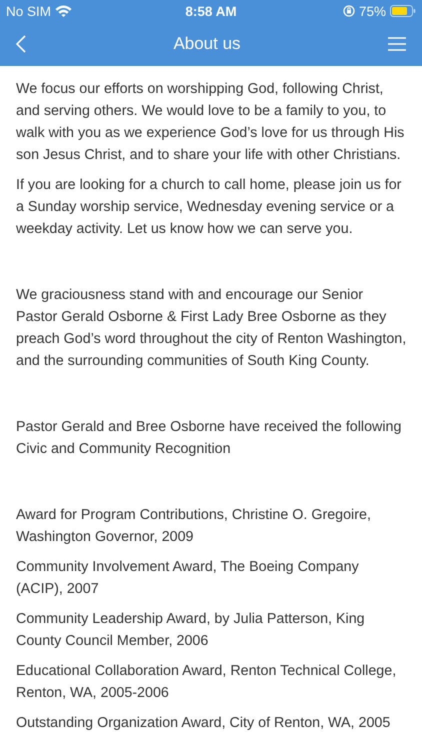 The image size is (422, 750). What do you see at coordinates (63, 11) in the screenshot?
I see `wifi-icon` at bounding box center [63, 11].